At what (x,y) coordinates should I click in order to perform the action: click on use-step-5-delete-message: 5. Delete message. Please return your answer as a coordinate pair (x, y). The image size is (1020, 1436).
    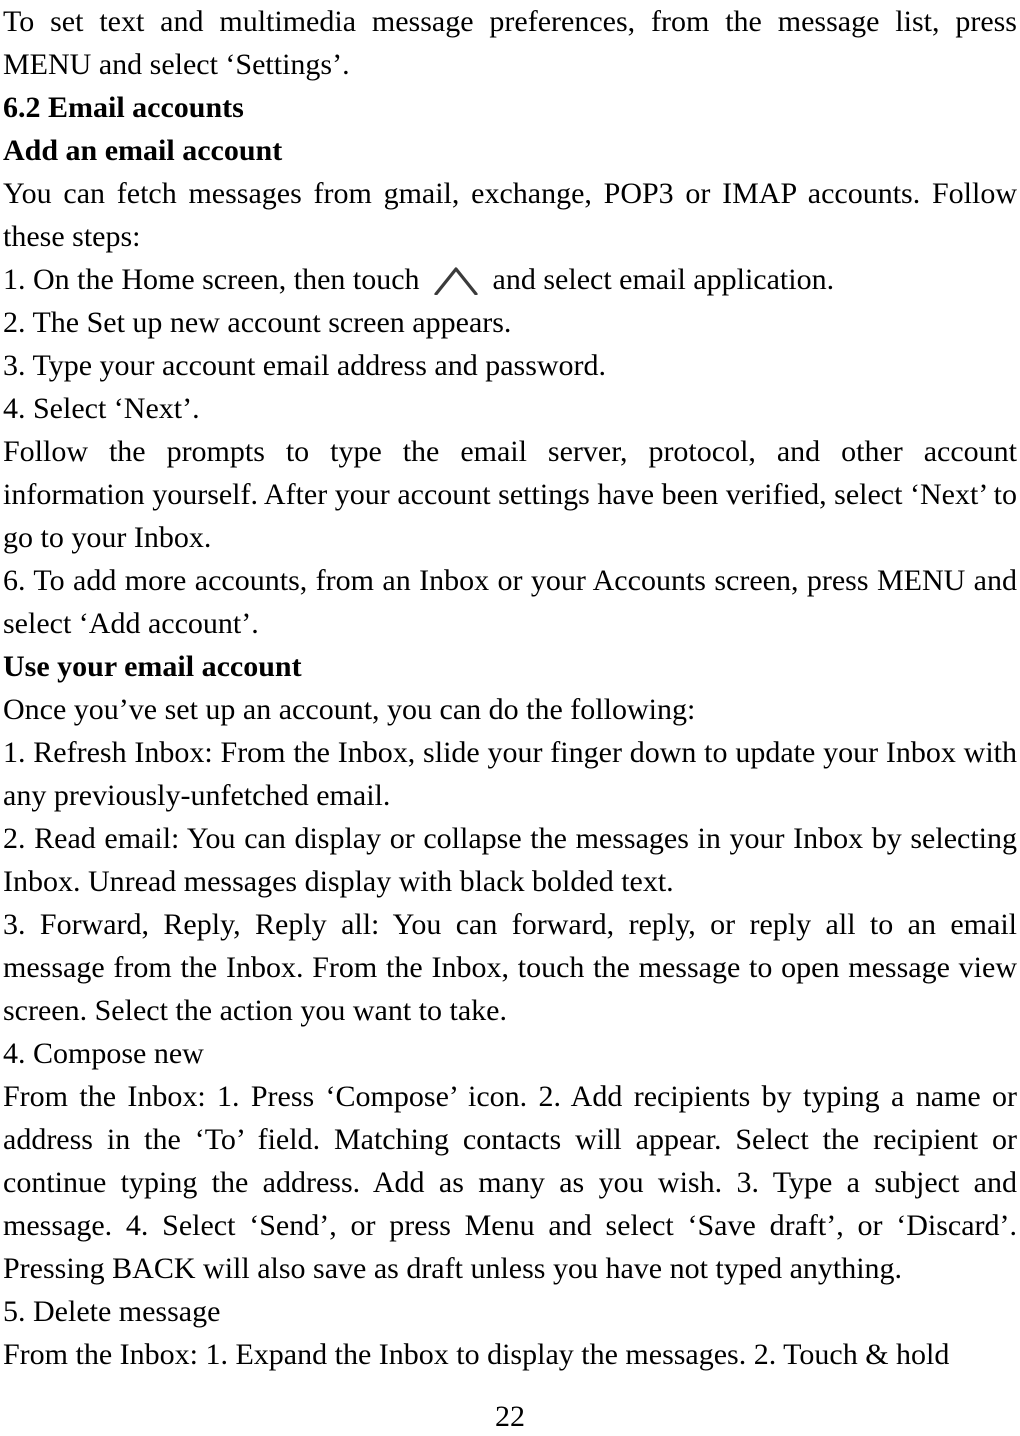
    Looking at the image, I should click on (112, 1311).